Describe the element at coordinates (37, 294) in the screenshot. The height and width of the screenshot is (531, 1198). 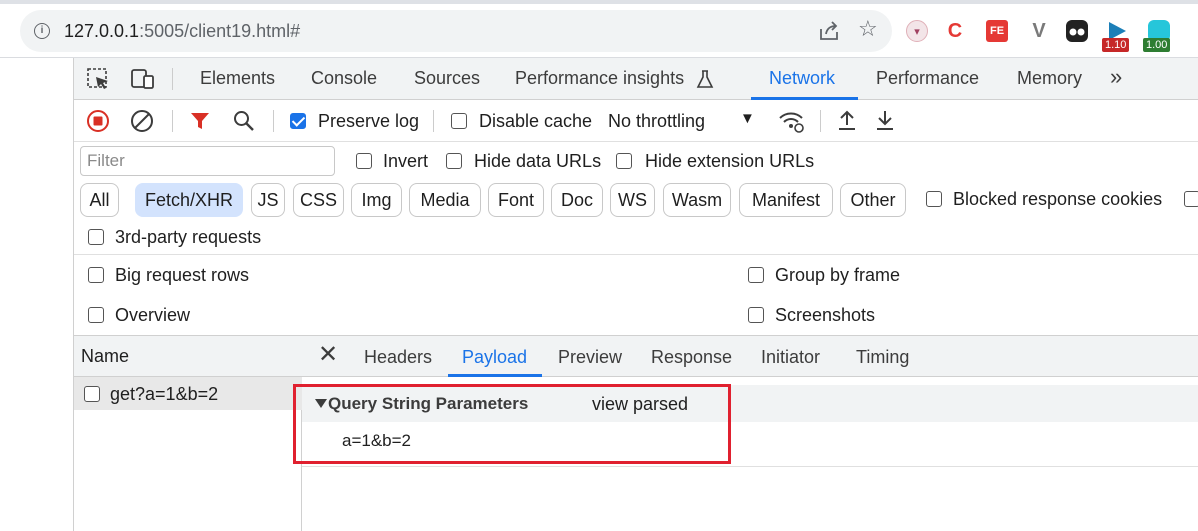
I see `page-content-area` at that location.